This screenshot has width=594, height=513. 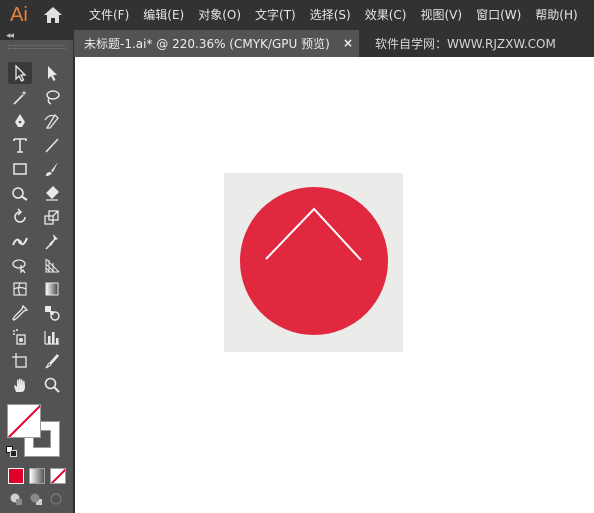 What do you see at coordinates (275, 15) in the screenshot?
I see `menu-type: 文字(T)` at bounding box center [275, 15].